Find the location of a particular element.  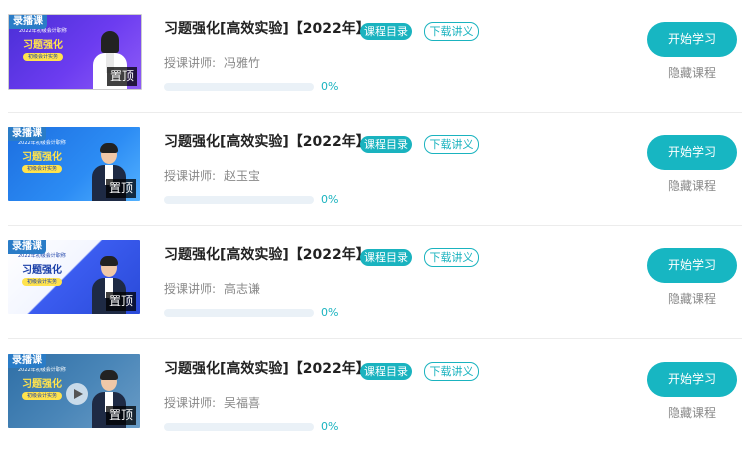

teacher-name: 赵玉宝 is located at coordinates (242, 176).